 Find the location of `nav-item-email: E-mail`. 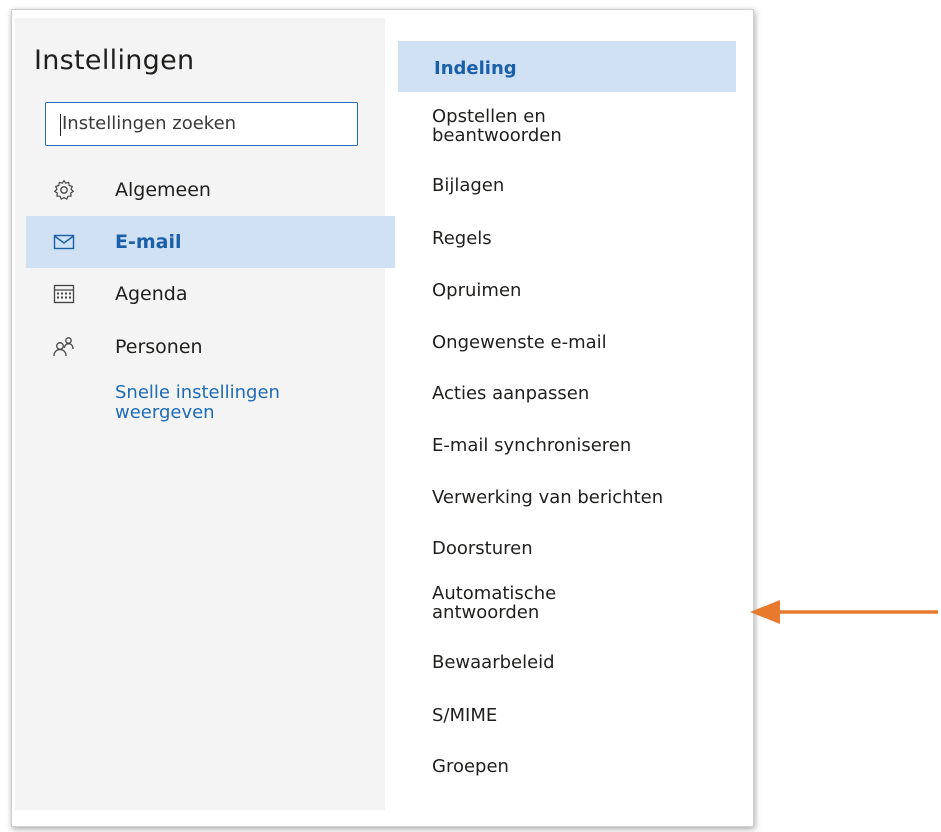

nav-item-email: E-mail is located at coordinates (210, 242).